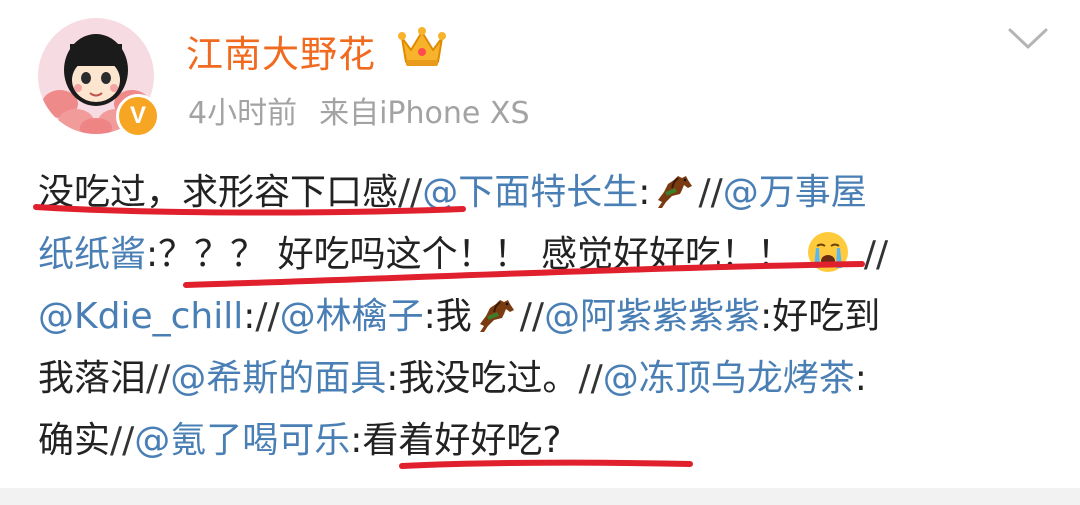 The width and height of the screenshot is (1080, 505). I want to click on post-text-line: @Kdie_chill://@林檎子:我//@阿紫紫紫紫:好吃到, so click(548, 317).